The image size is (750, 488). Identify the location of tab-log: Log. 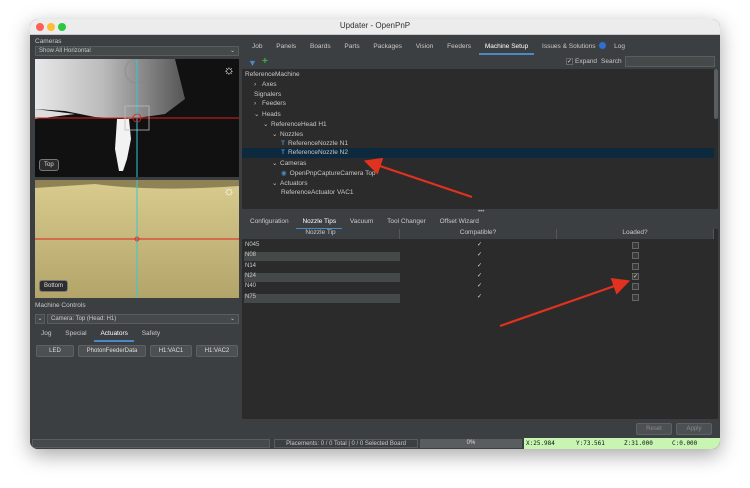
(619, 46).